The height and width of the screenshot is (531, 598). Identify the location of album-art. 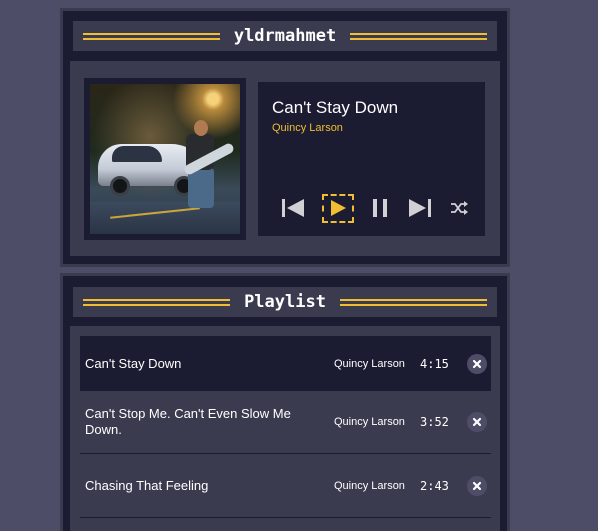
(165, 159).